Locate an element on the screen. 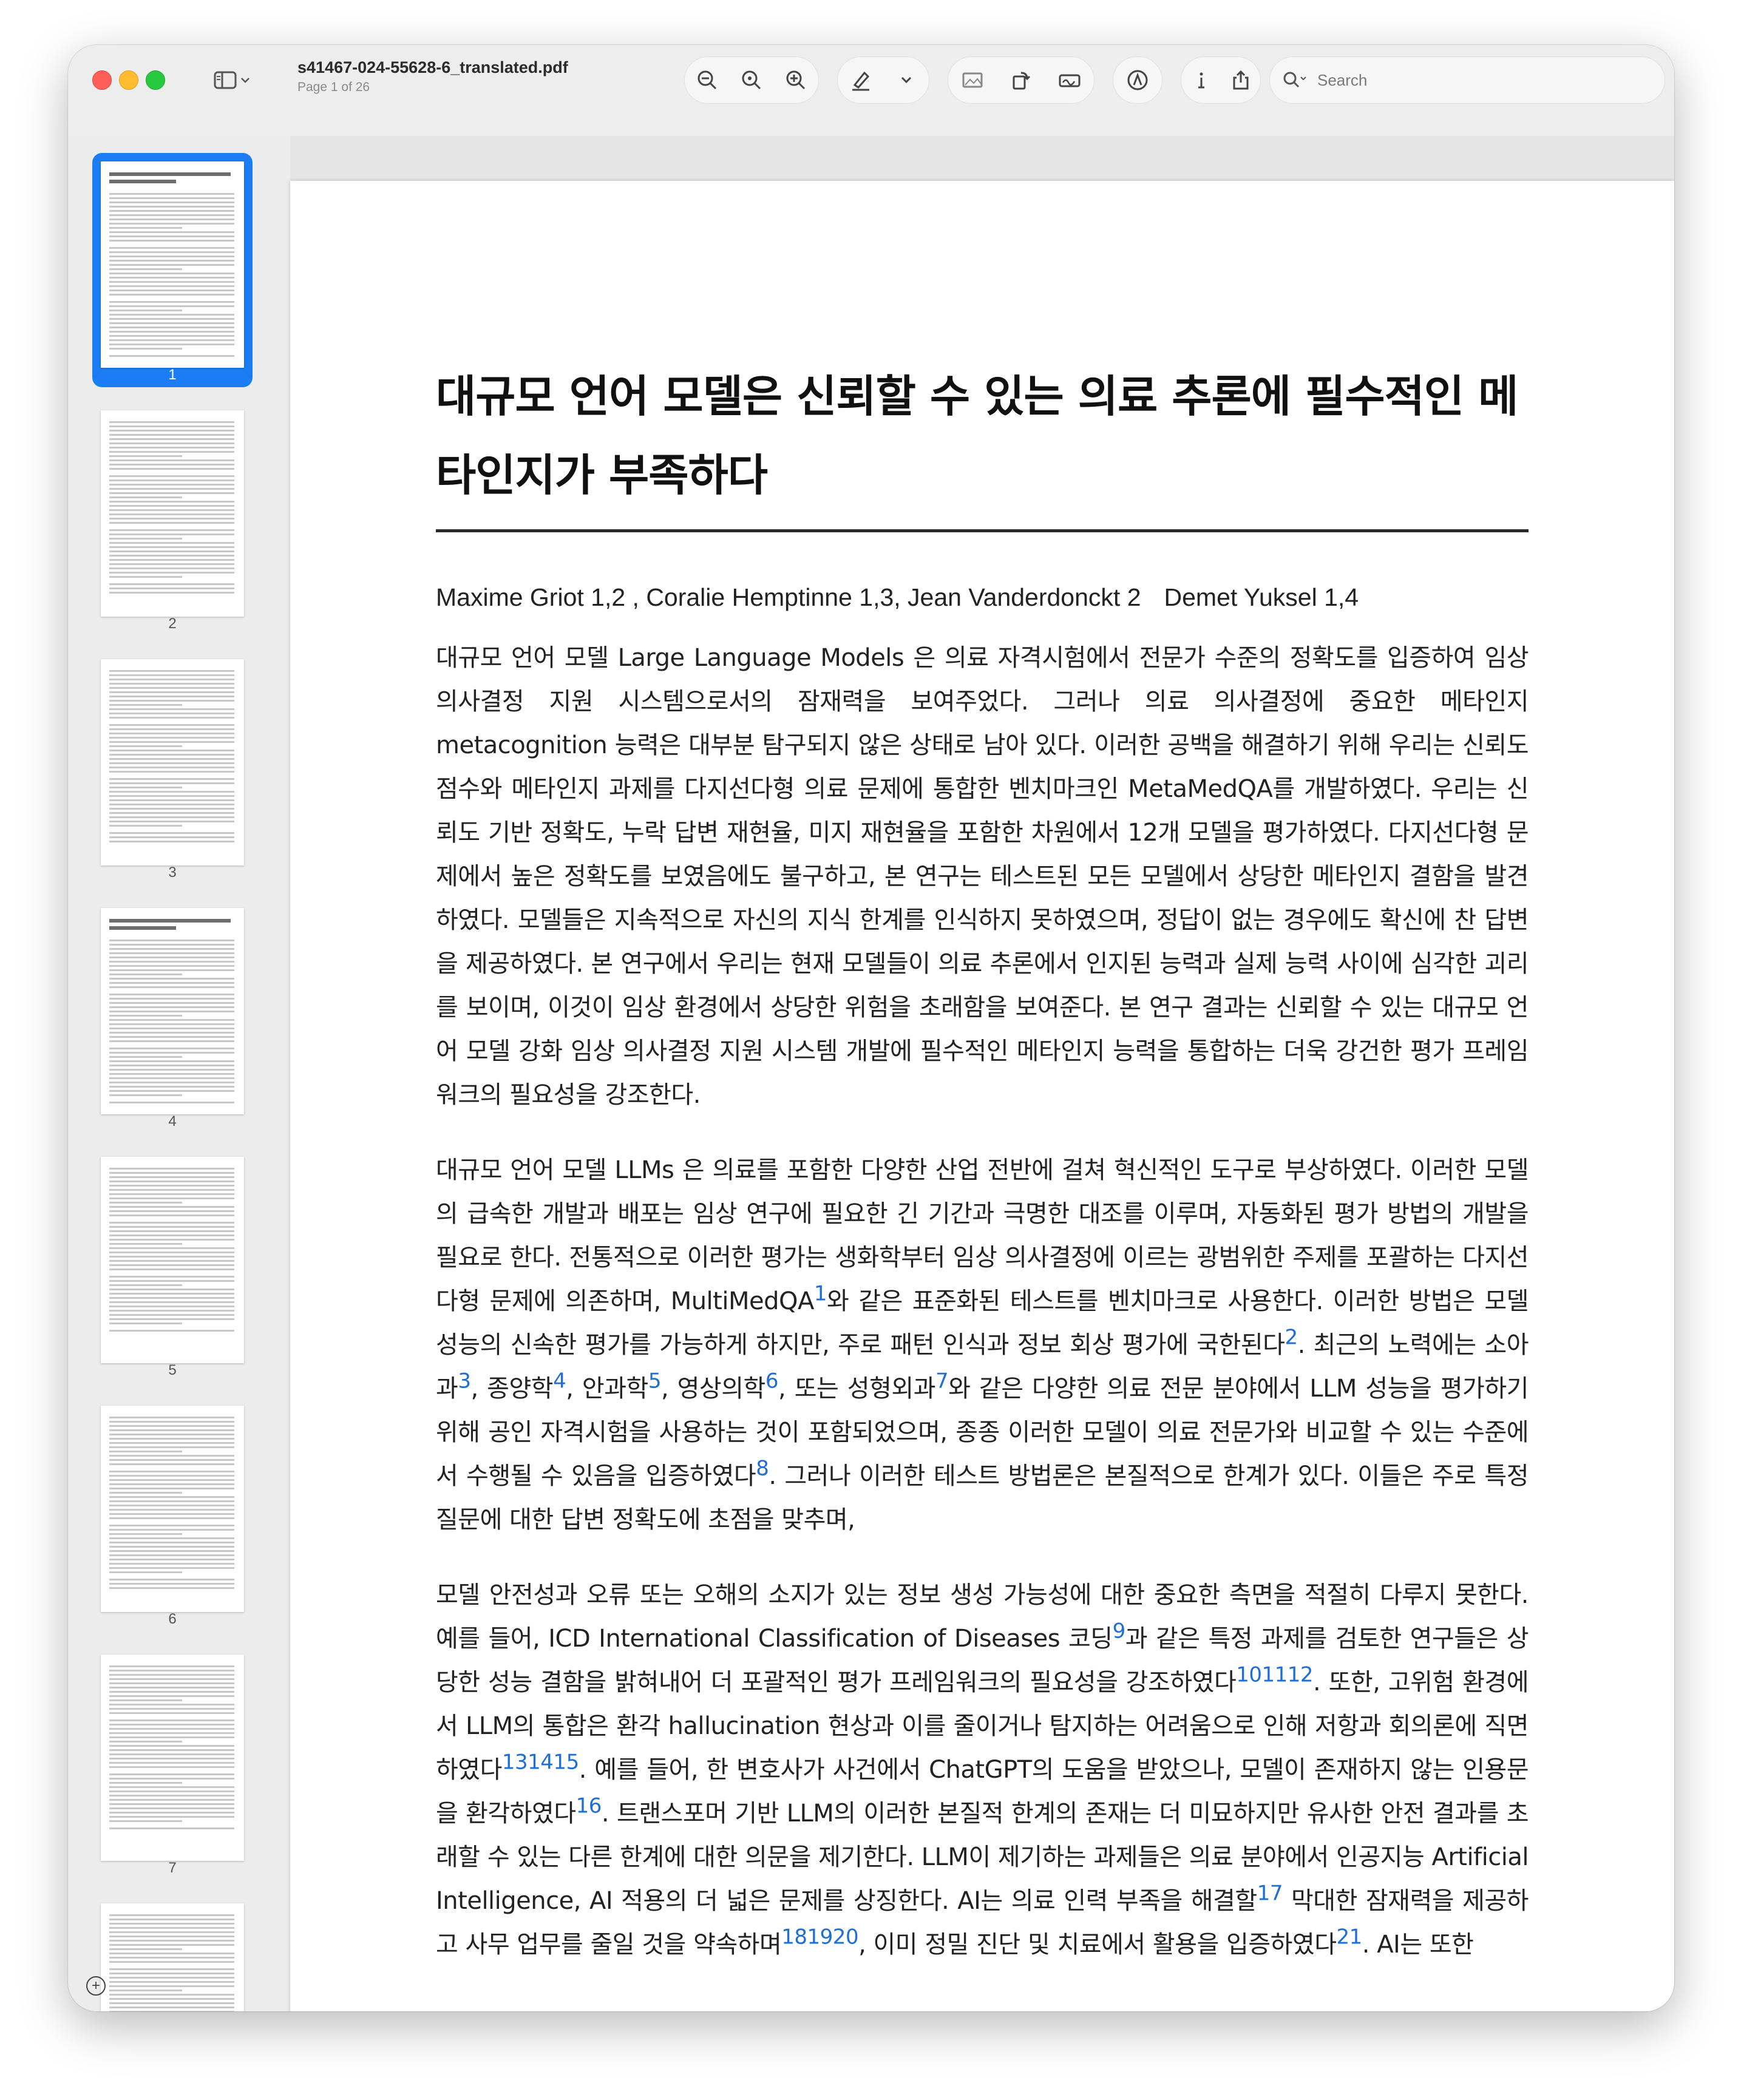  share-button is located at coordinates (1241, 80).